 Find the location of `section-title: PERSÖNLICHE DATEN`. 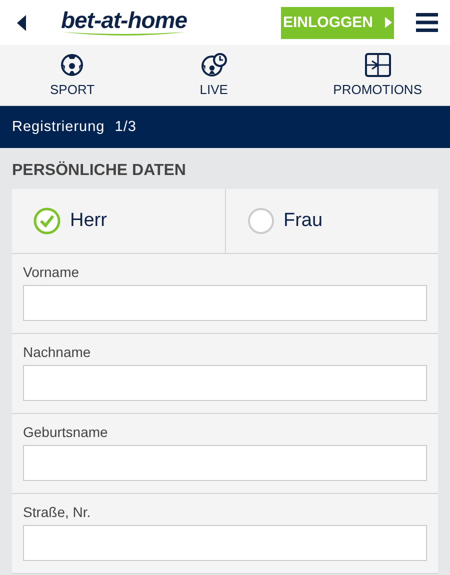

section-title: PERSÖNLICHE DATEN is located at coordinates (99, 170).